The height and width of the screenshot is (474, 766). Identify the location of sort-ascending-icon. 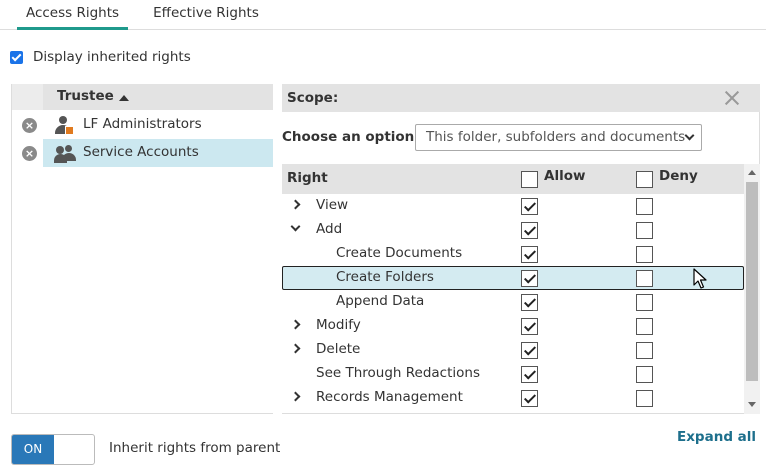
(124, 98).